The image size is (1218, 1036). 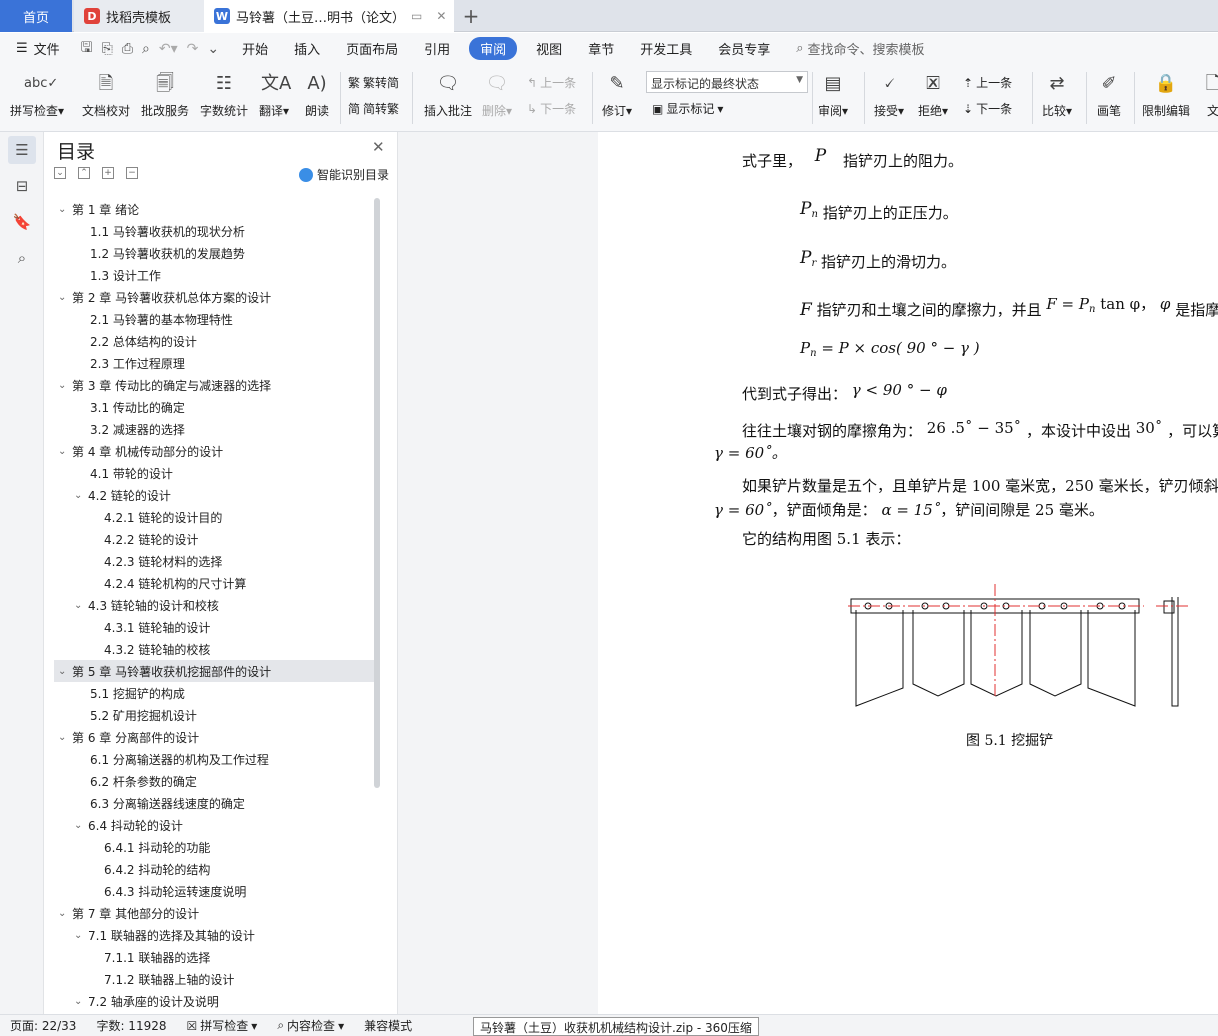 What do you see at coordinates (666, 48) in the screenshot?
I see `menu-developer: 开发工具` at bounding box center [666, 48].